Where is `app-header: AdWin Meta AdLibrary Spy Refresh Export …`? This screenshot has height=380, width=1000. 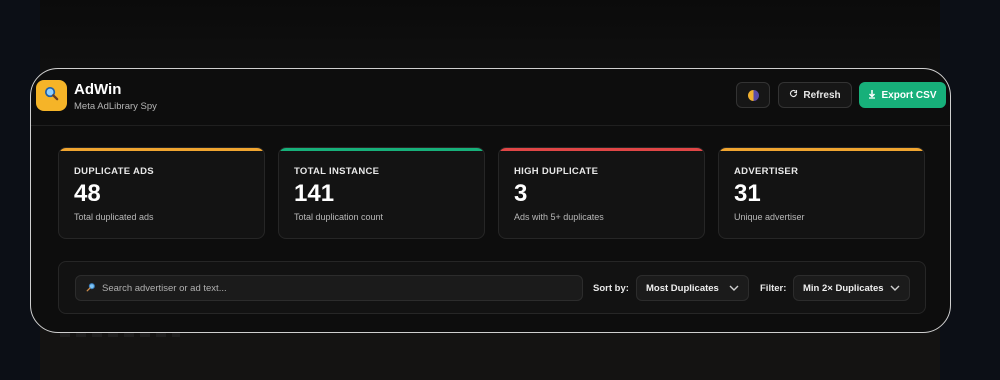 app-header: AdWin Meta AdLibrary Spy Refresh Export … is located at coordinates (490, 97).